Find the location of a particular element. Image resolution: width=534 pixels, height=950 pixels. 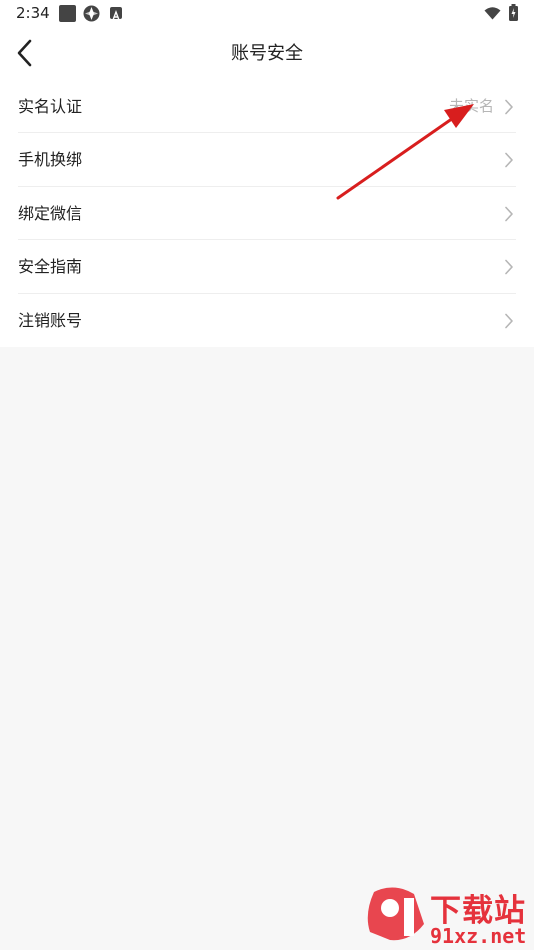

item-label: 实名认证 is located at coordinates (50, 106).